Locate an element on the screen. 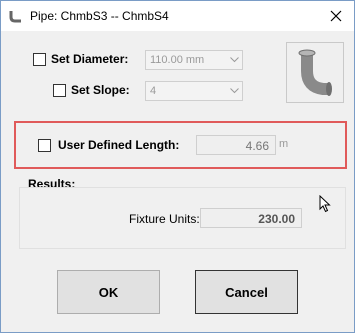  window-title: Pipe: ChmbS3 -- ChmbS4 is located at coordinates (99, 16).